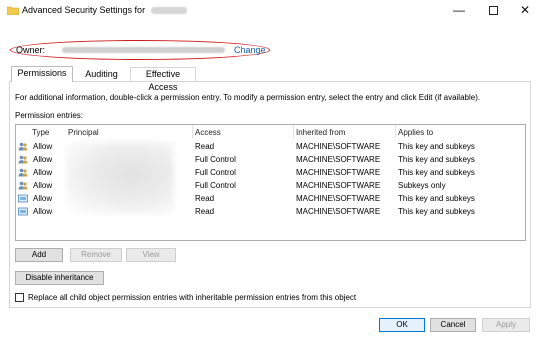 This screenshot has height=338, width=540. What do you see at coordinates (402, 325) in the screenshot?
I see `ok-button: OK` at bounding box center [402, 325].